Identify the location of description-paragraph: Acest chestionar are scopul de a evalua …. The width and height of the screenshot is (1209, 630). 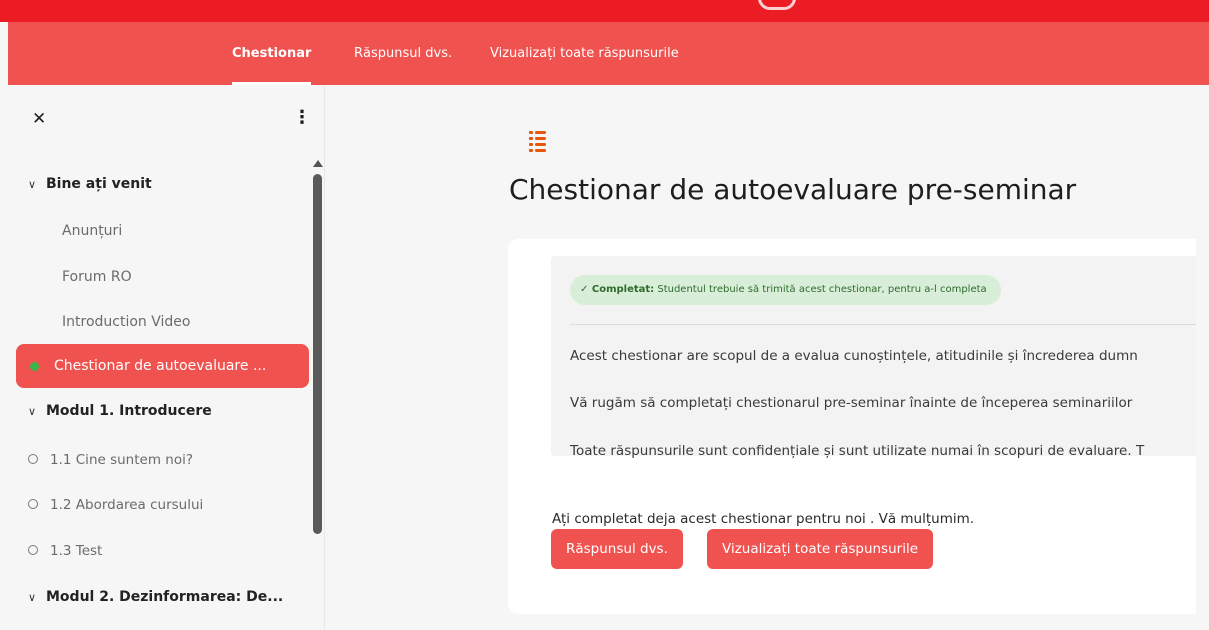
(854, 356).